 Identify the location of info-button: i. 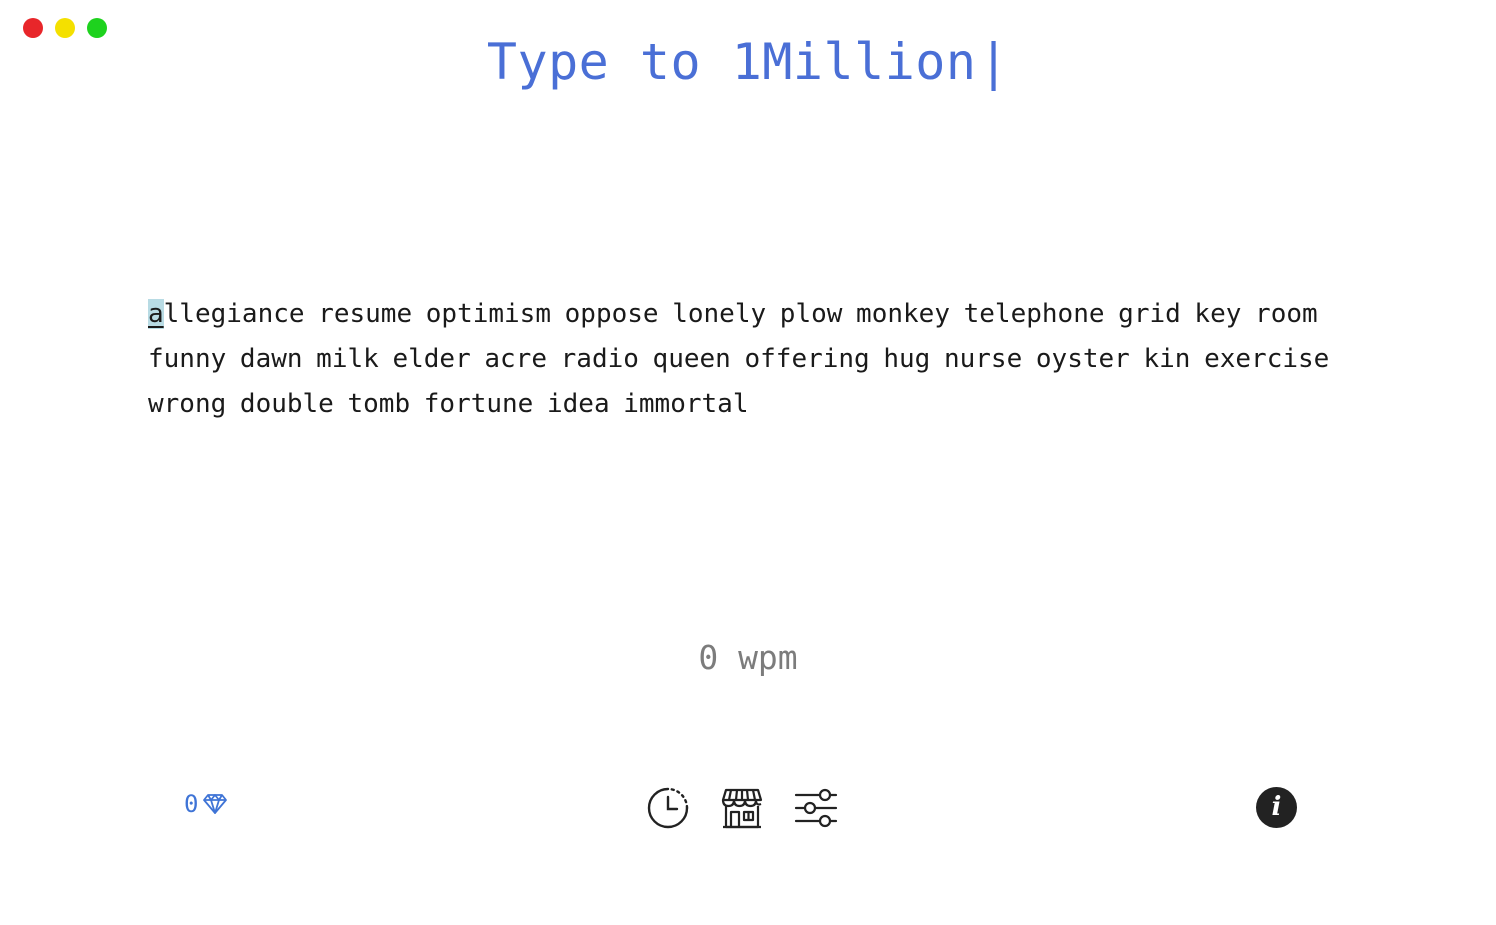
(1276, 807).